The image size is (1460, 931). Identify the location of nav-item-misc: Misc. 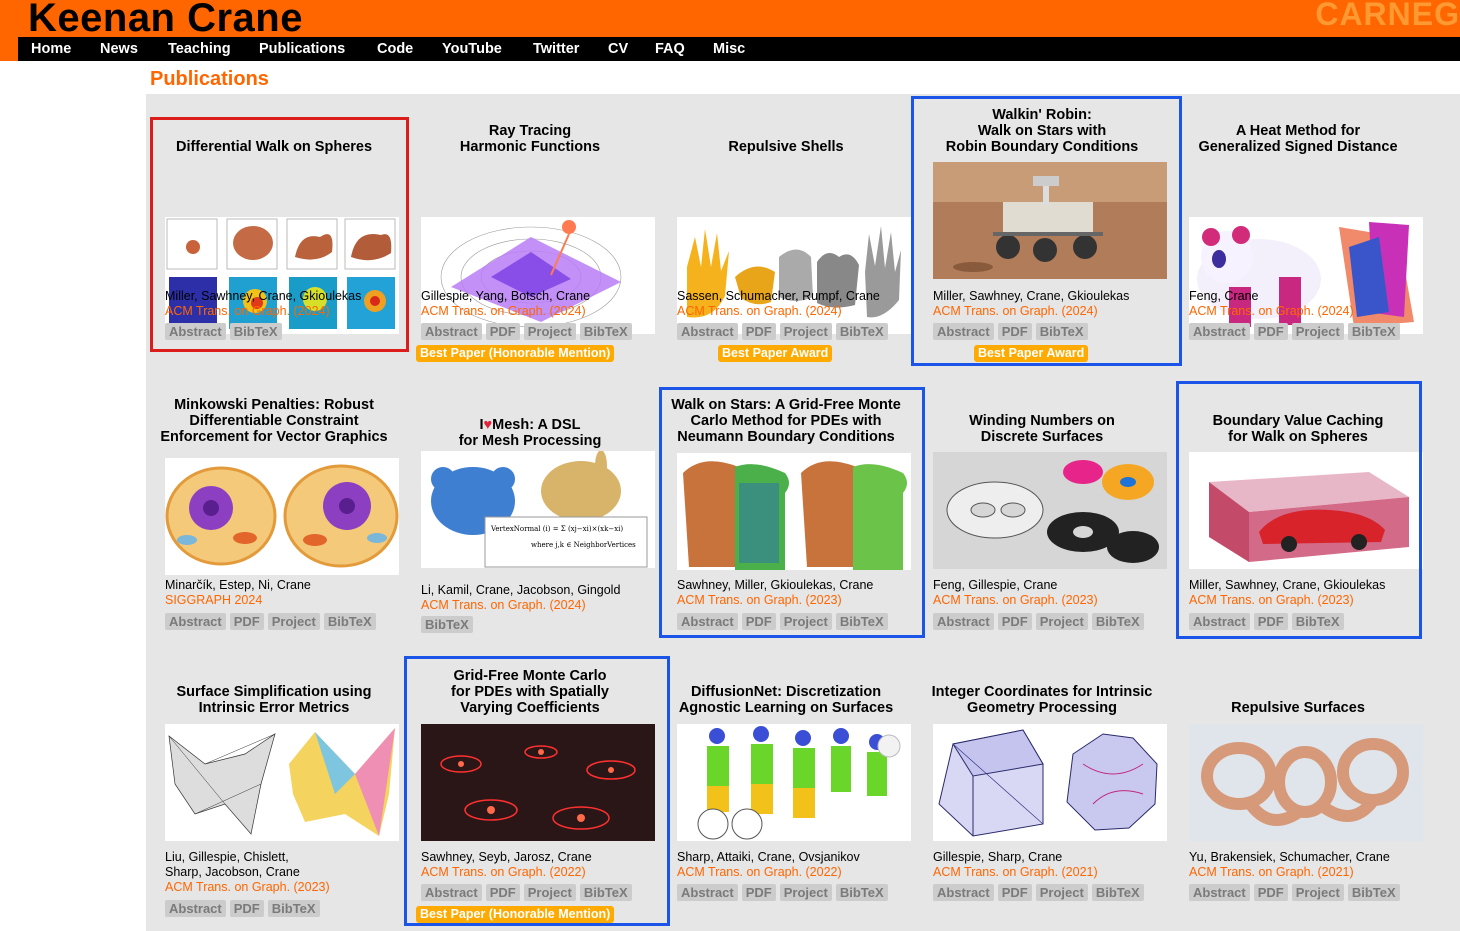
(729, 49).